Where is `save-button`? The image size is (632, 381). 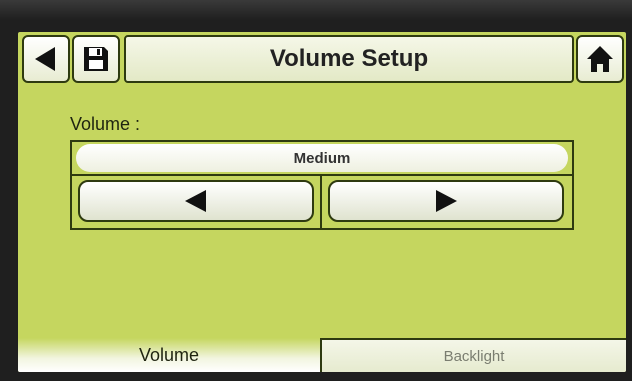 save-button is located at coordinates (96, 59).